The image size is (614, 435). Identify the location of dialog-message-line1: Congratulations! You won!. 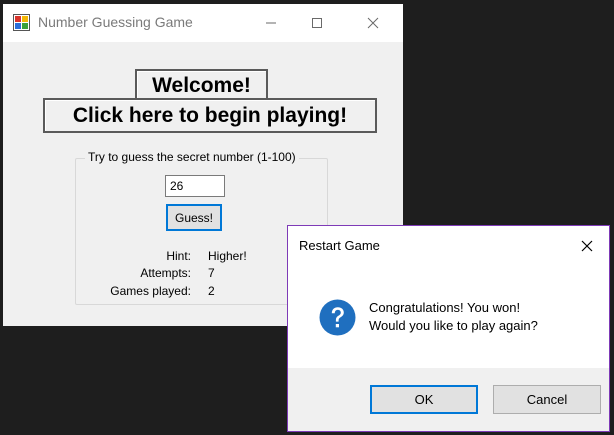
(445, 307).